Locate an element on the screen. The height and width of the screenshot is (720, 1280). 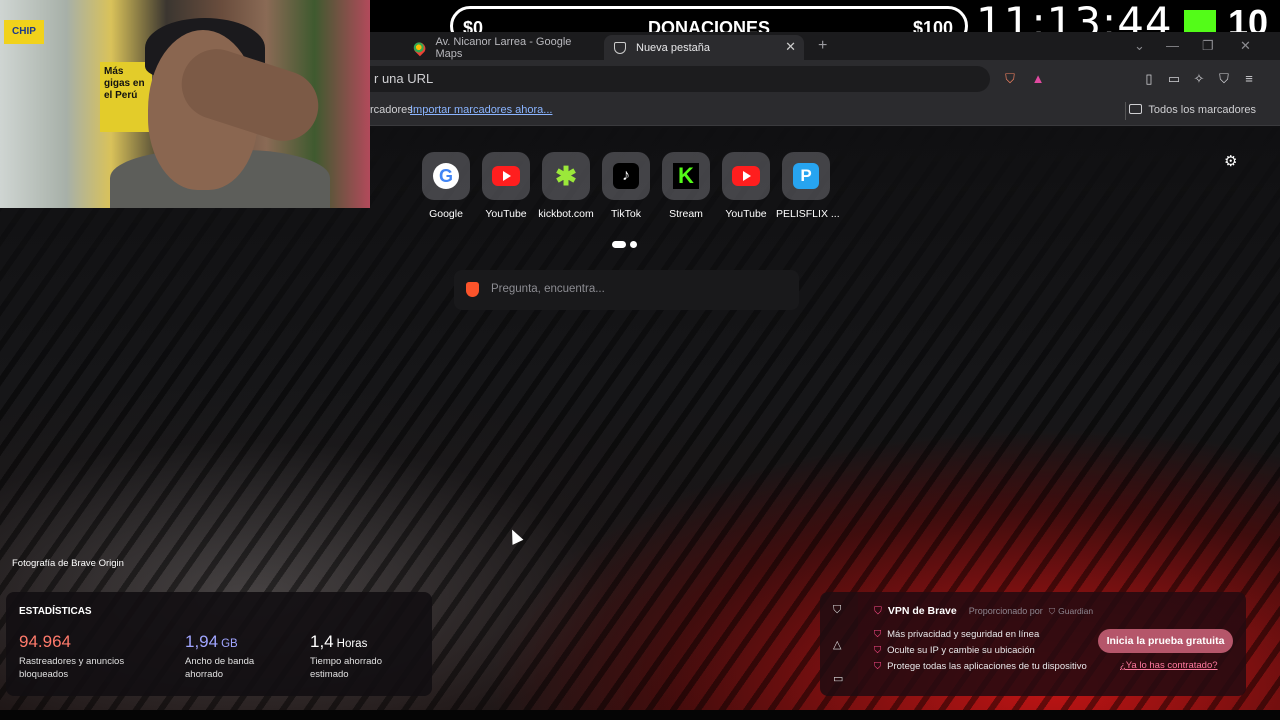
cards-rail: ⛉ △ ▭ is located at coordinates (839, 644).